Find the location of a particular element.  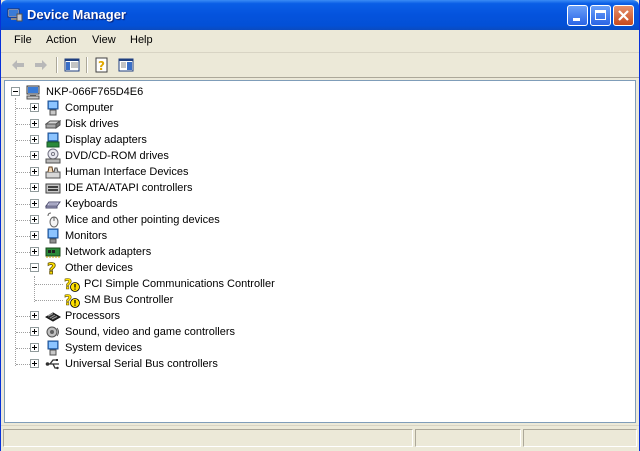

tree-item-label: Universal Serial Bus controllers is located at coordinates (141, 364).